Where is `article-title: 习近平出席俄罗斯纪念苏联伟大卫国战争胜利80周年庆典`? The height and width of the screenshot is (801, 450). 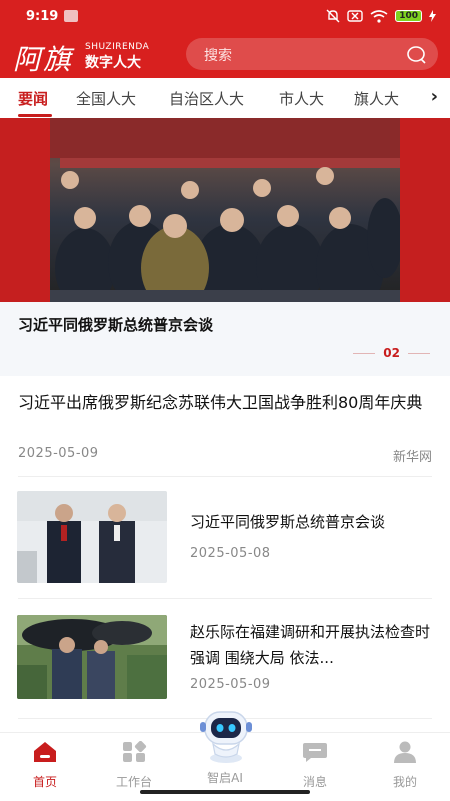 article-title: 习近平出席俄罗斯纪念苏联伟大卫国战争胜利80周年庆典 is located at coordinates (220, 402).